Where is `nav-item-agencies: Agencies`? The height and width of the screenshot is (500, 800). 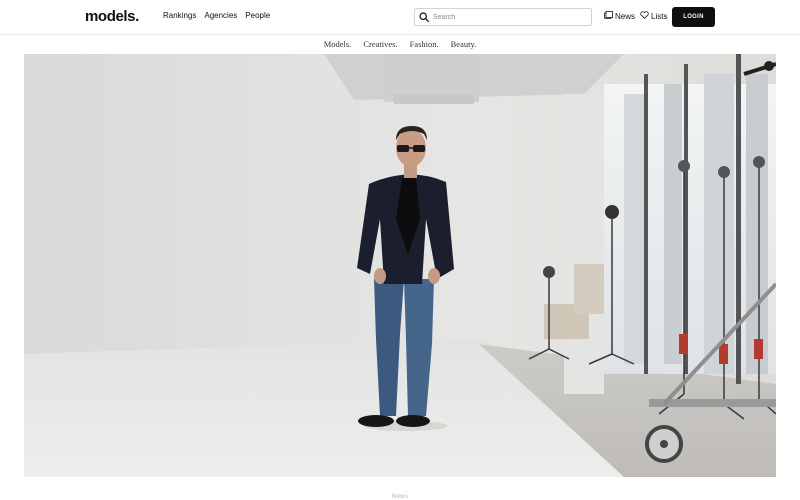
nav-item-agencies: Agencies is located at coordinates (220, 15).